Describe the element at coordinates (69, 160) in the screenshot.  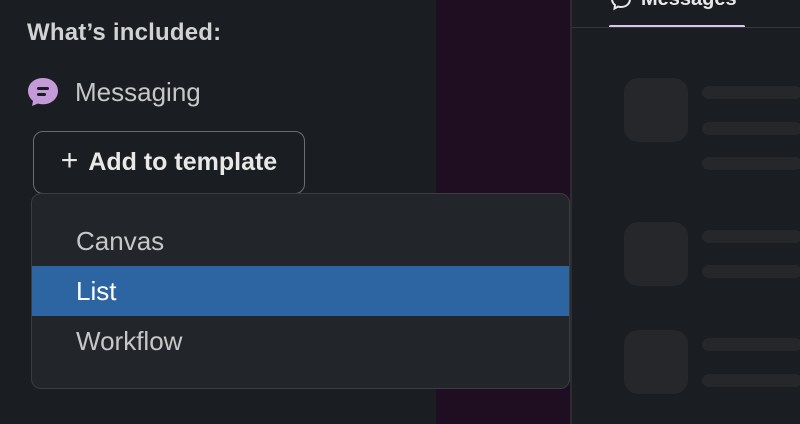
I see `plus-icon: +` at that location.